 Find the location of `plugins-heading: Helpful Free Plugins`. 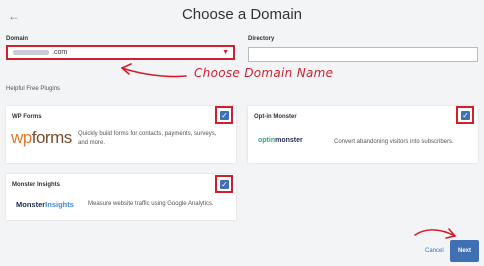

plugins-heading: Helpful Free Plugins is located at coordinates (33, 89).